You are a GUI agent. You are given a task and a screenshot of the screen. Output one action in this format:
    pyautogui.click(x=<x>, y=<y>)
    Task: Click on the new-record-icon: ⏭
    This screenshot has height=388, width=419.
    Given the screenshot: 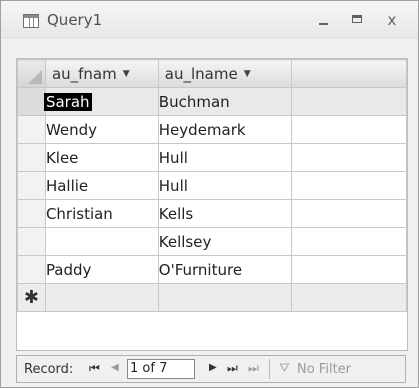 What is the action you would take?
    pyautogui.click(x=253, y=368)
    